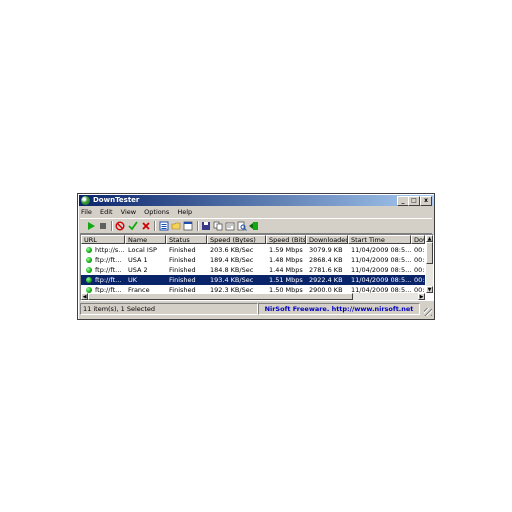 Image resolution: width=512 pixels, height=512 pixels. I want to click on column-dow: Dow, so click(418, 239).